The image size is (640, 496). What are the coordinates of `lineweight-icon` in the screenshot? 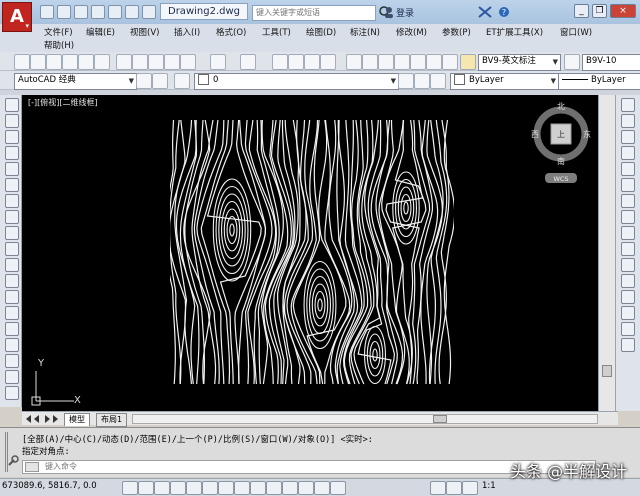 It's located at (290, 488).